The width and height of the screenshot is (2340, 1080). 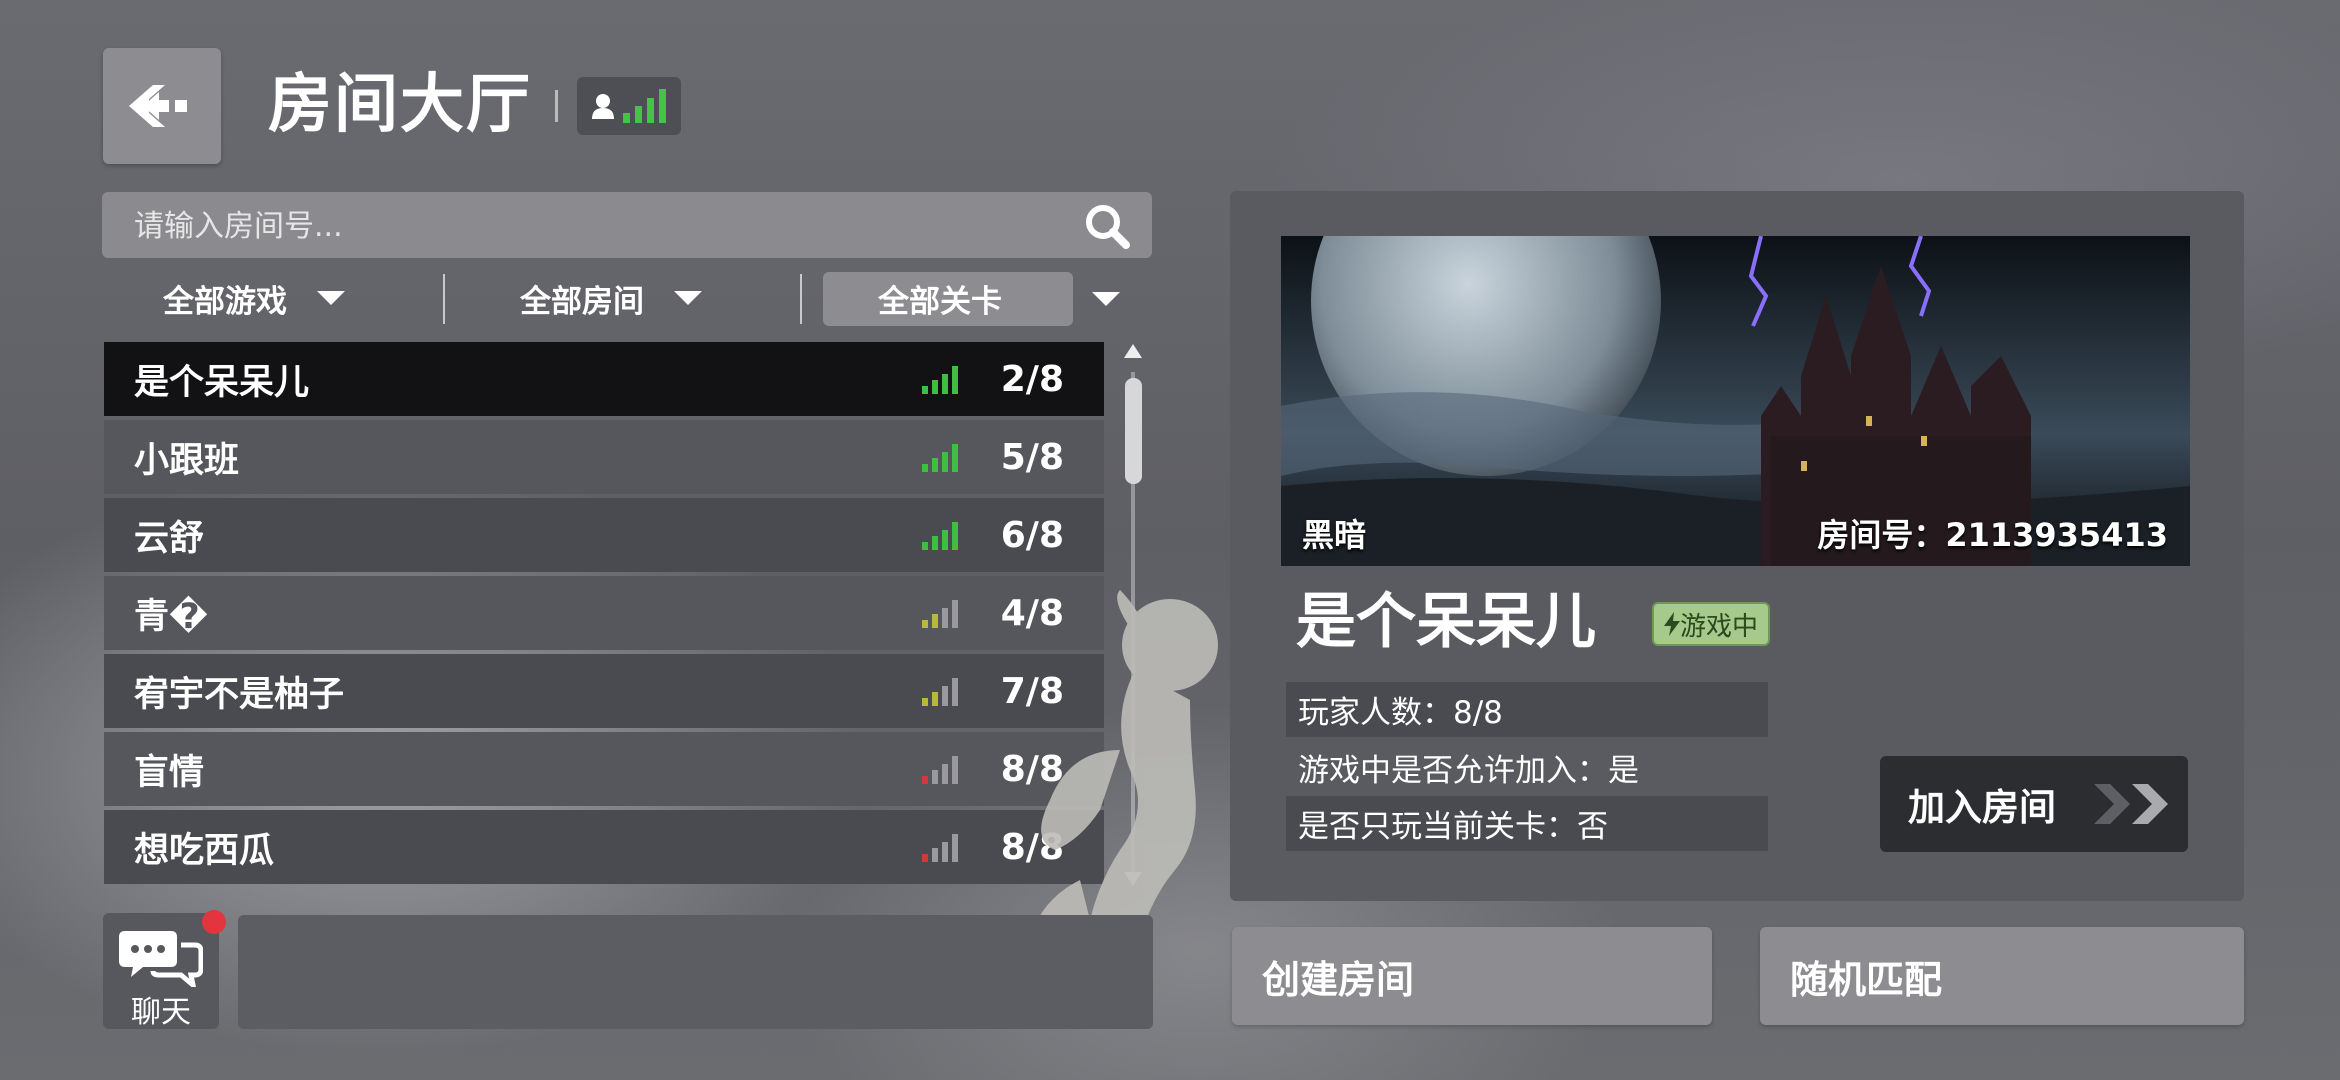 I want to click on status-label: 游戏中, so click(x=1719, y=626).